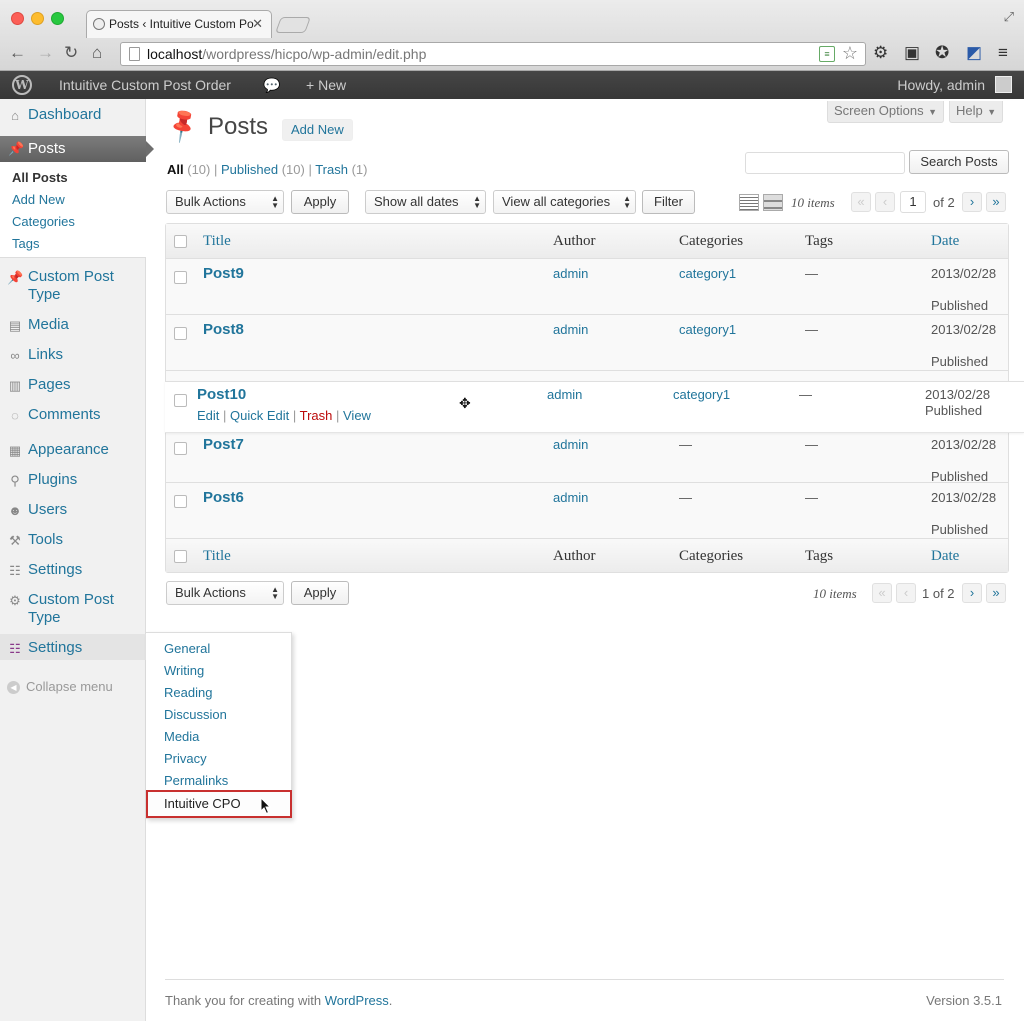 The image size is (1024, 1021). I want to click on triangle-down-icon: ▼, so click(931, 112).